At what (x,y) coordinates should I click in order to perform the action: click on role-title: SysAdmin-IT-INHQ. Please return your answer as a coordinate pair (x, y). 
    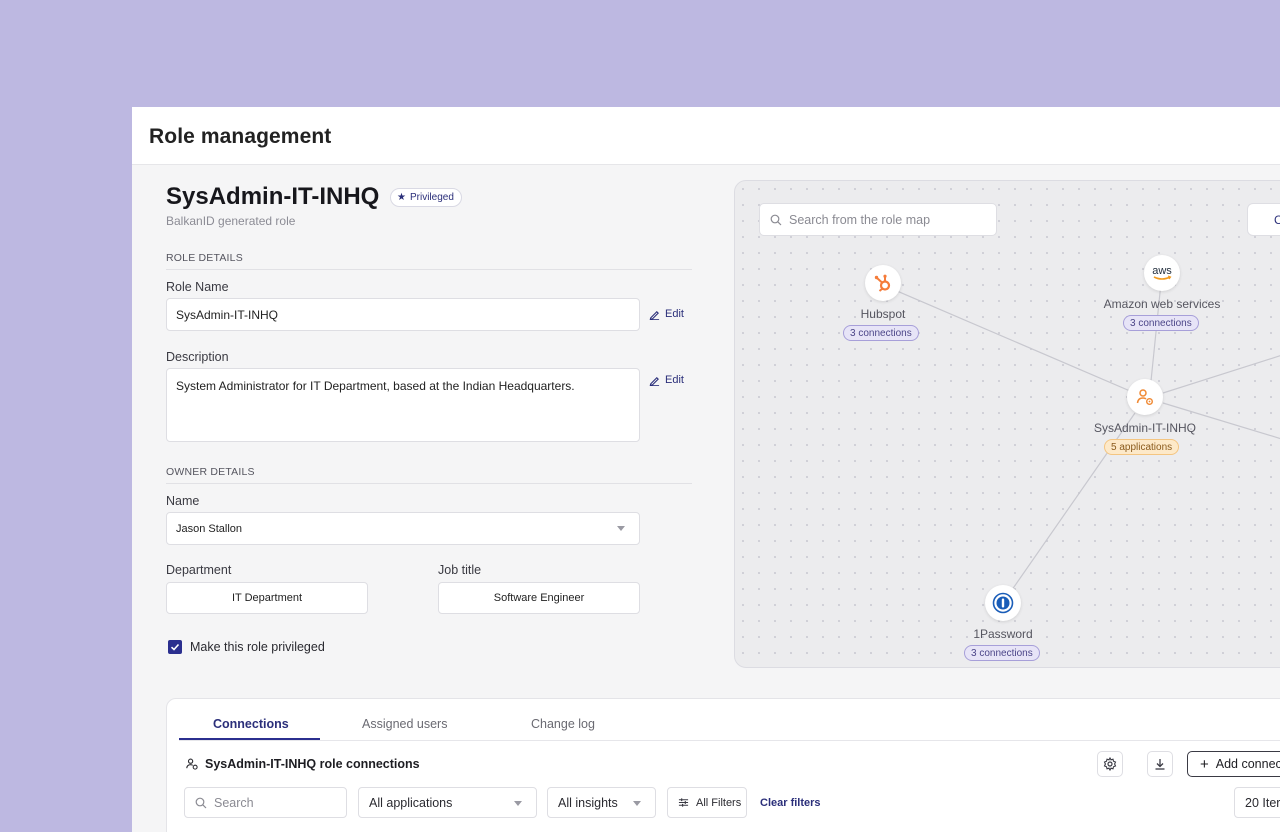
    Looking at the image, I should click on (273, 196).